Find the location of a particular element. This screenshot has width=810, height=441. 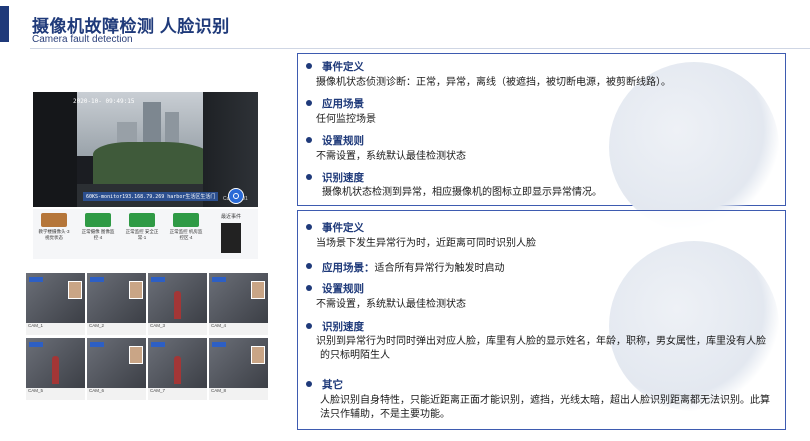

device-label: 正常监控 机房监控区·4 is located at coordinates (186, 234).